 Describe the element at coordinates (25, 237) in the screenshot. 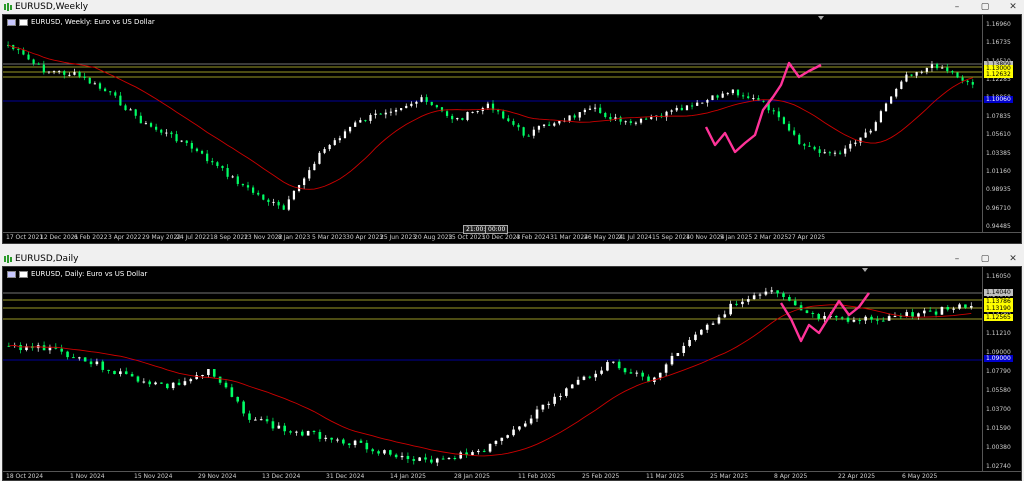

I see `time-tick-label: 17 Oct 2021` at that location.